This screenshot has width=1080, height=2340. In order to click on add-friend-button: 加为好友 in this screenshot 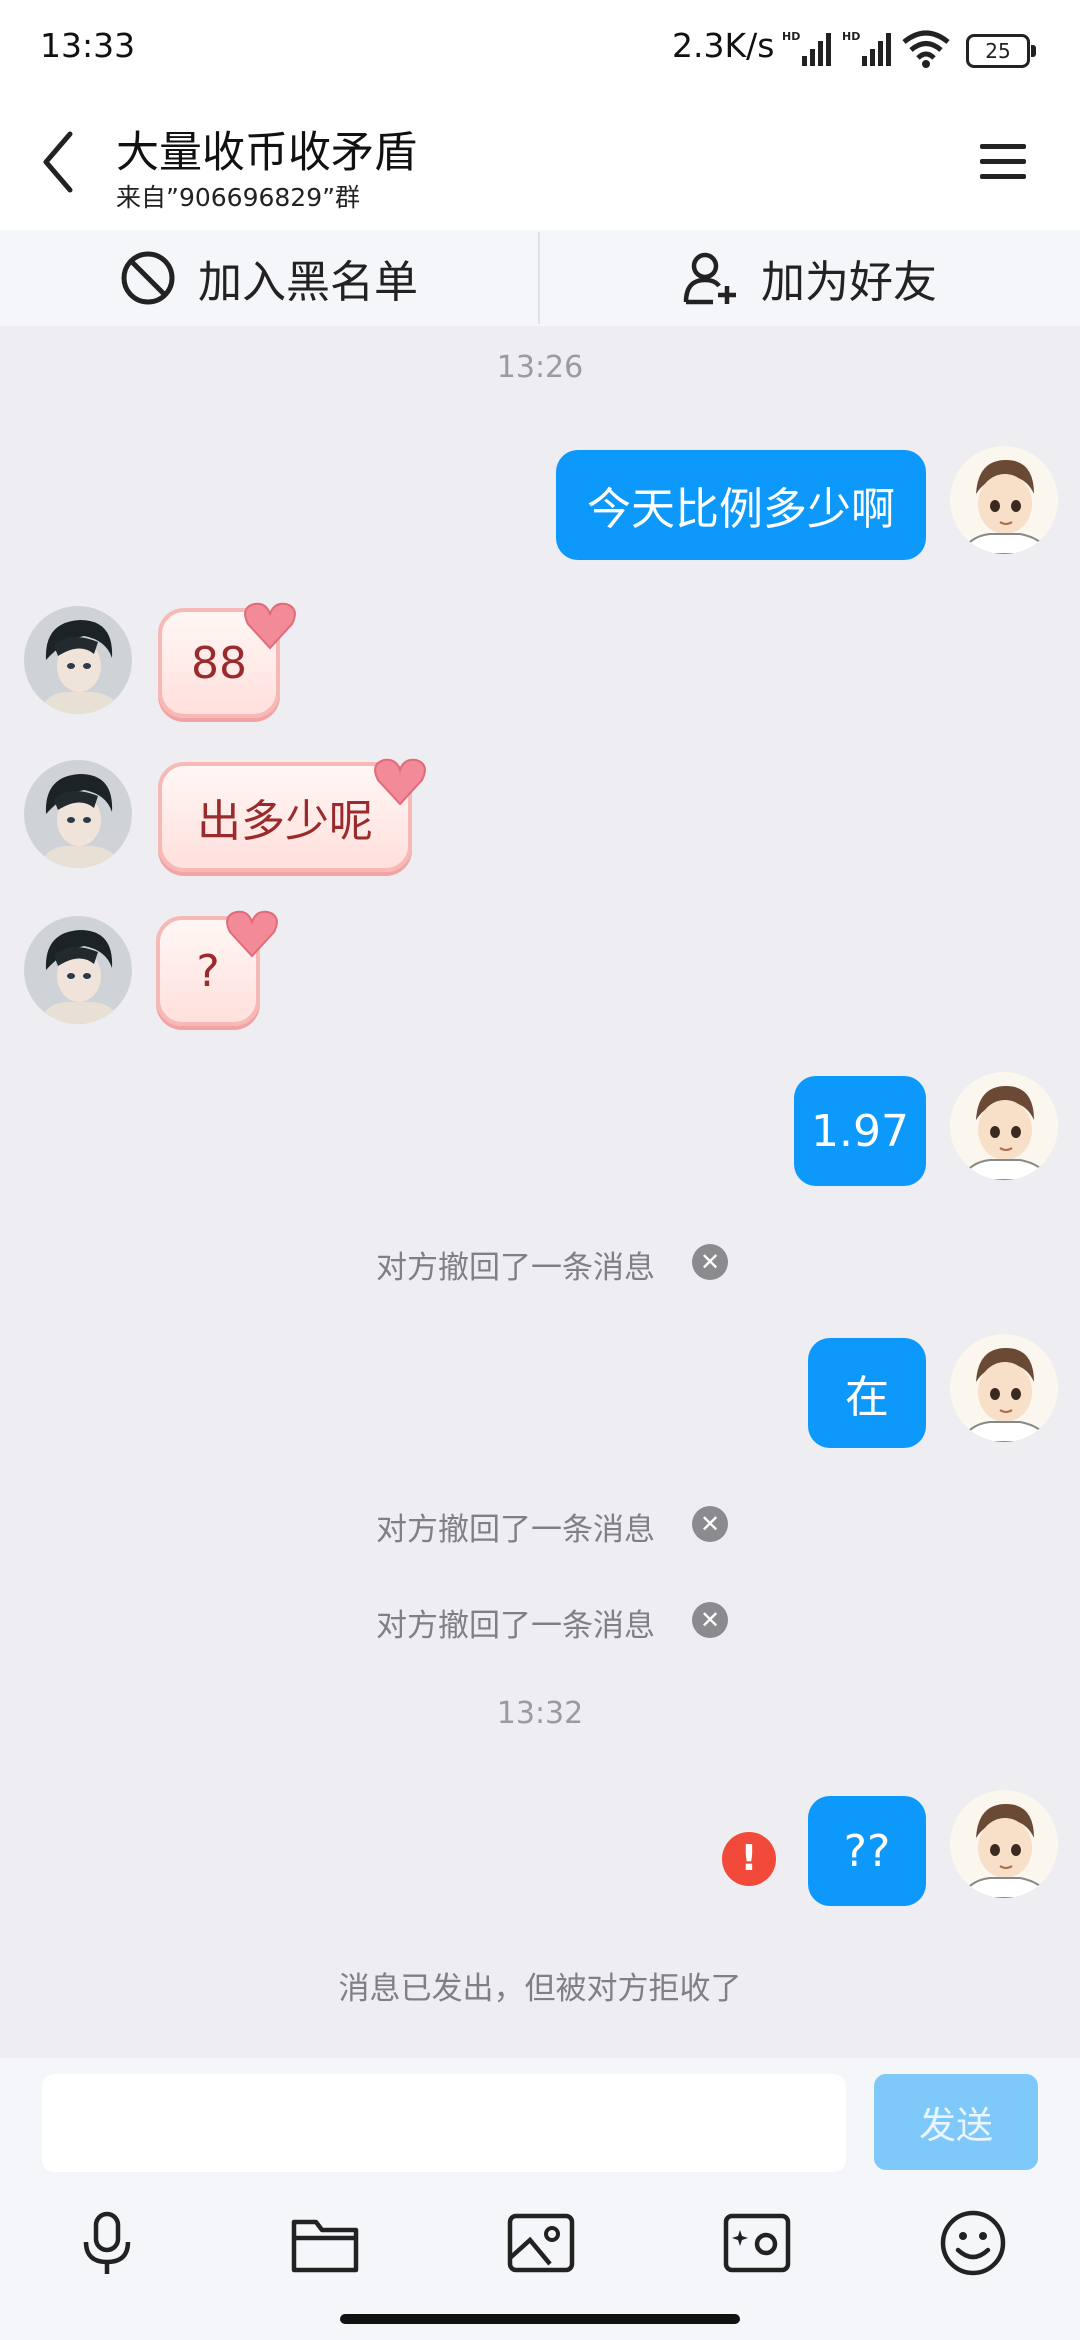, I will do `click(810, 278)`.